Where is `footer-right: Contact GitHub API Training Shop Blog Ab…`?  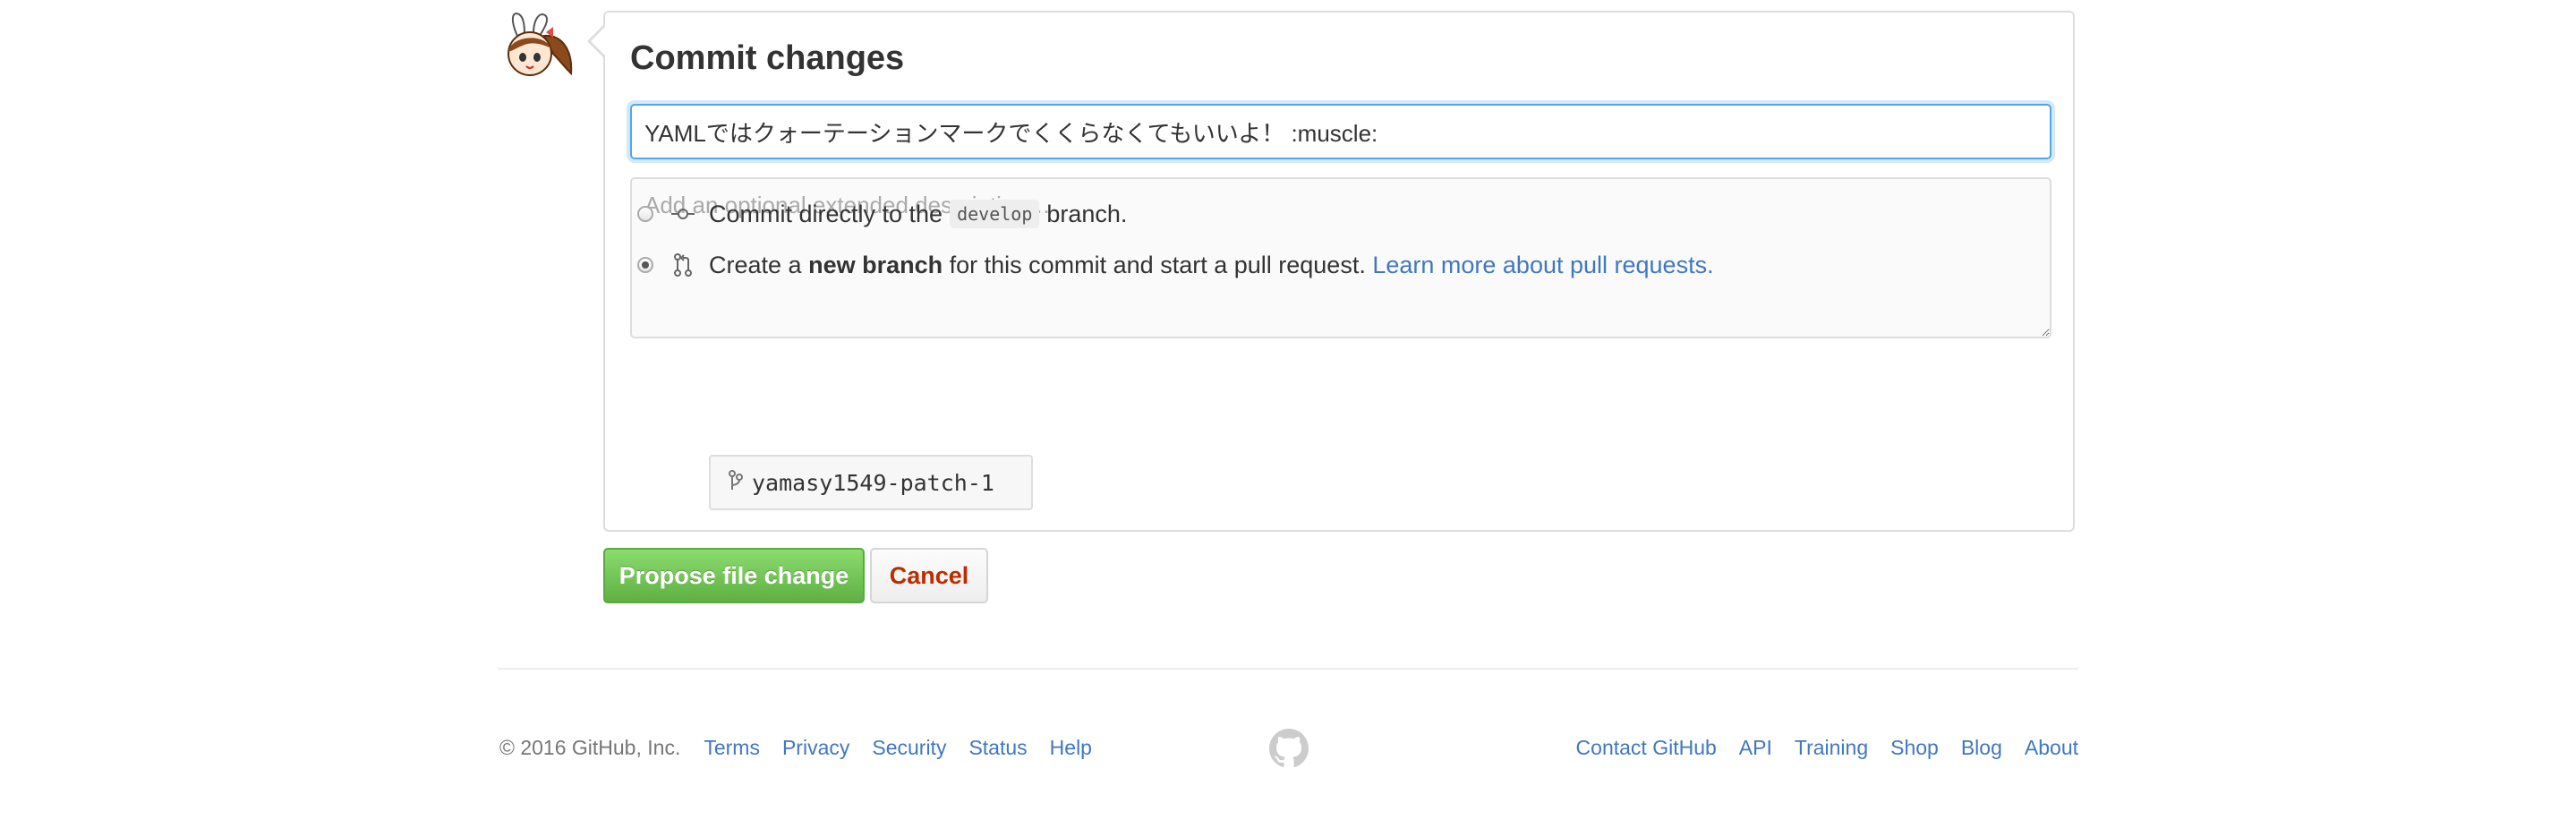 footer-right: Contact GitHub API Training Shop Blog Ab… is located at coordinates (1827, 748).